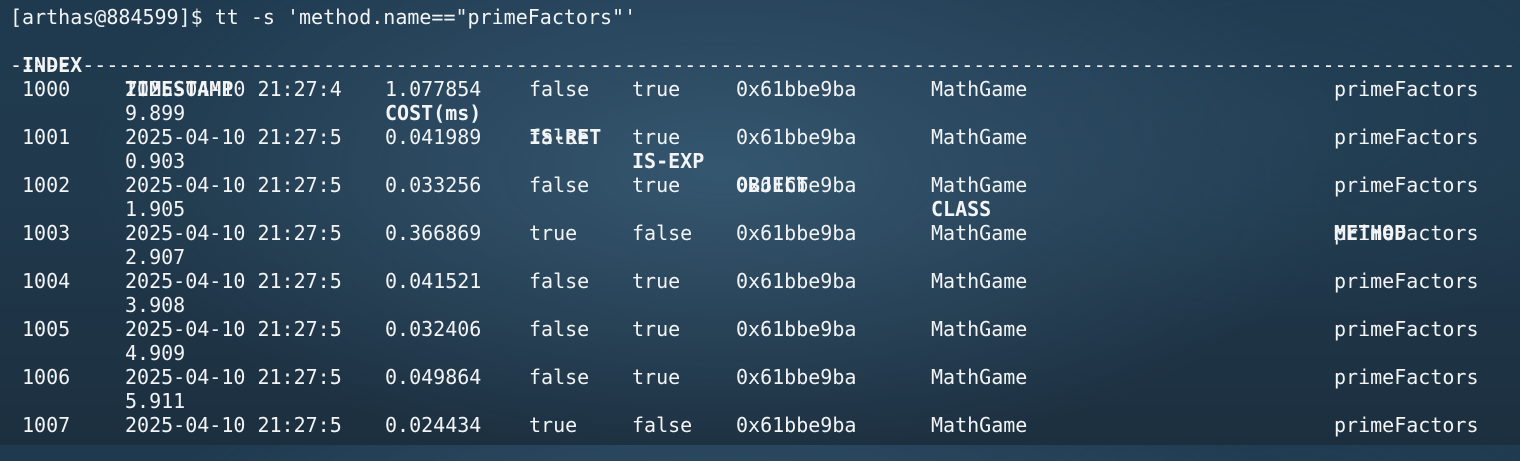 The height and width of the screenshot is (461, 1520). I want to click on row-cost: 1.077854, so click(433, 89).